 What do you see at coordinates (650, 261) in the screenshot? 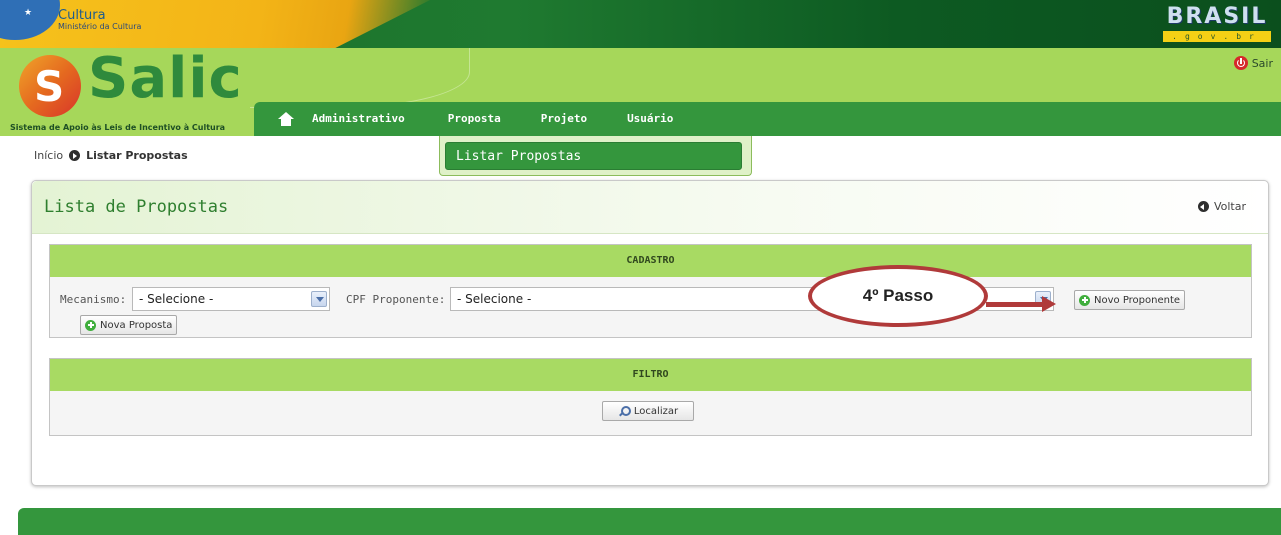
I see `cadastro-heading: CADASTRO` at bounding box center [650, 261].